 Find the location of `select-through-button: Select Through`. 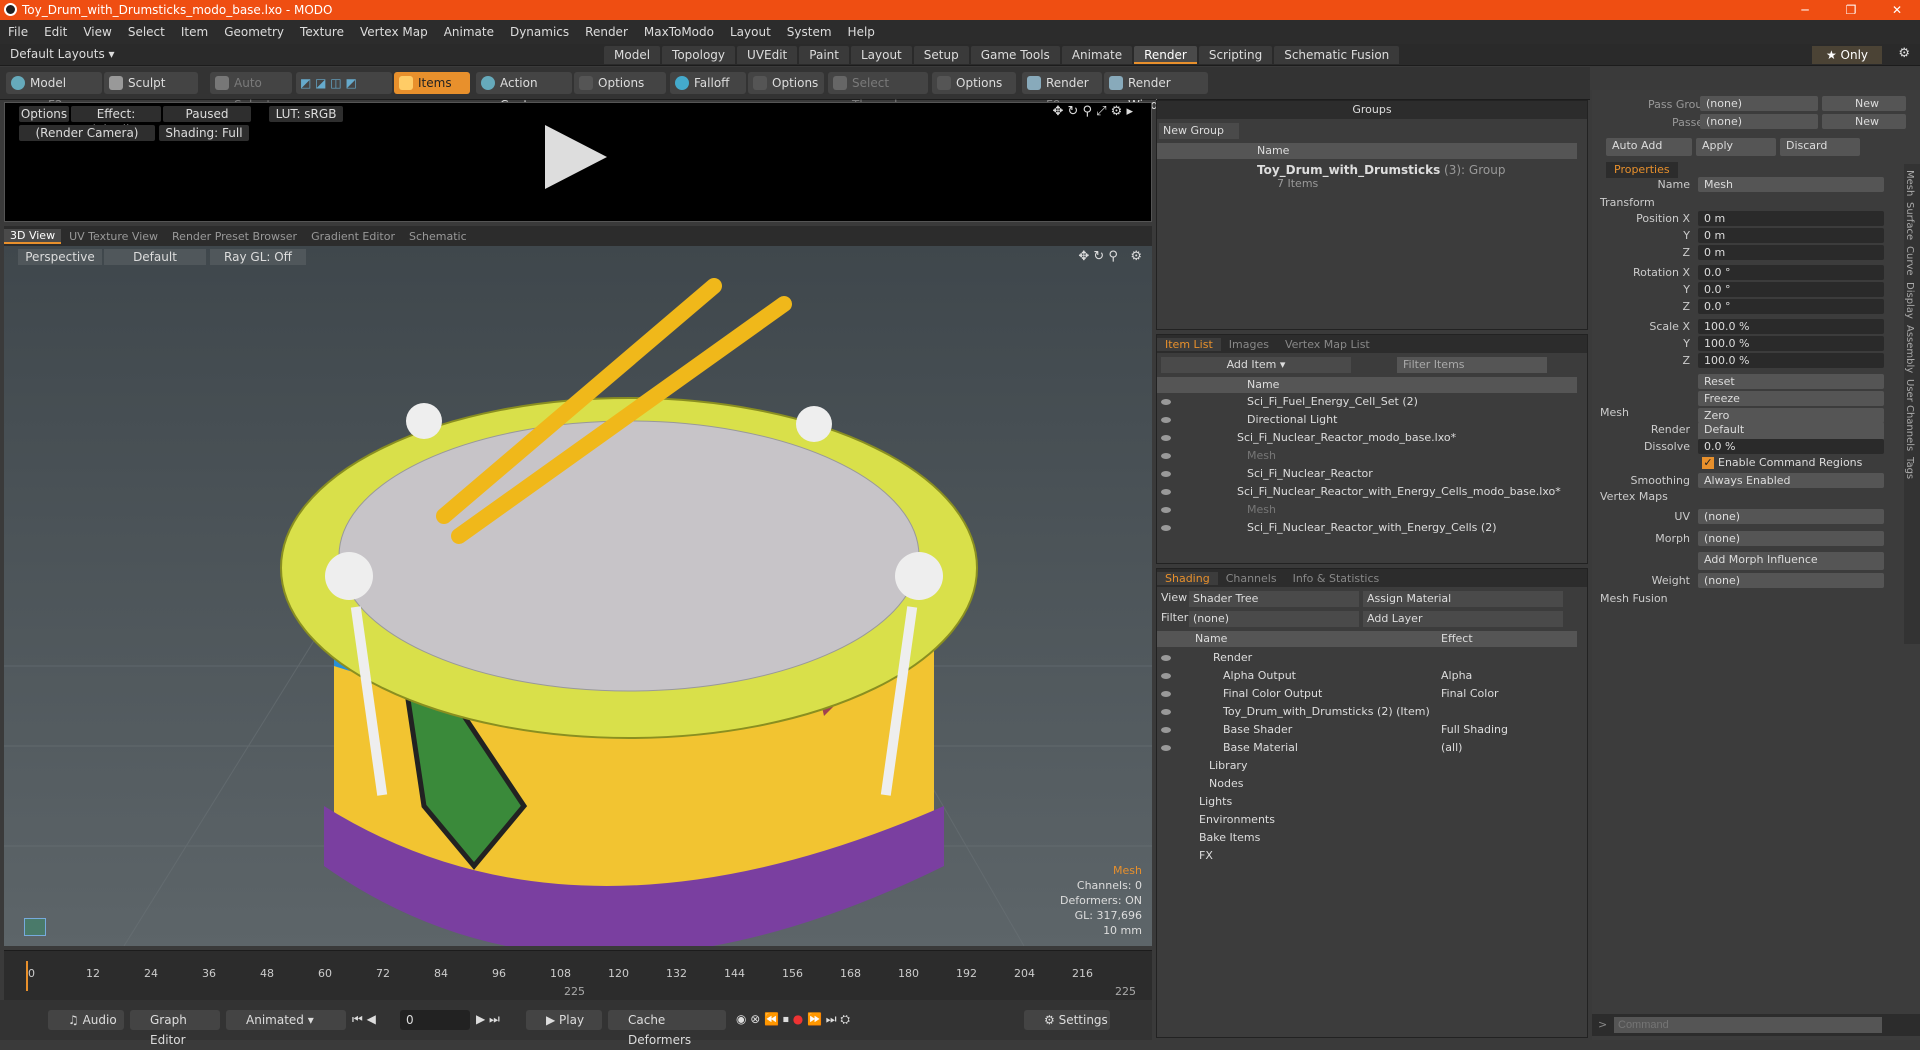

select-through-button: Select Through is located at coordinates (878, 92).